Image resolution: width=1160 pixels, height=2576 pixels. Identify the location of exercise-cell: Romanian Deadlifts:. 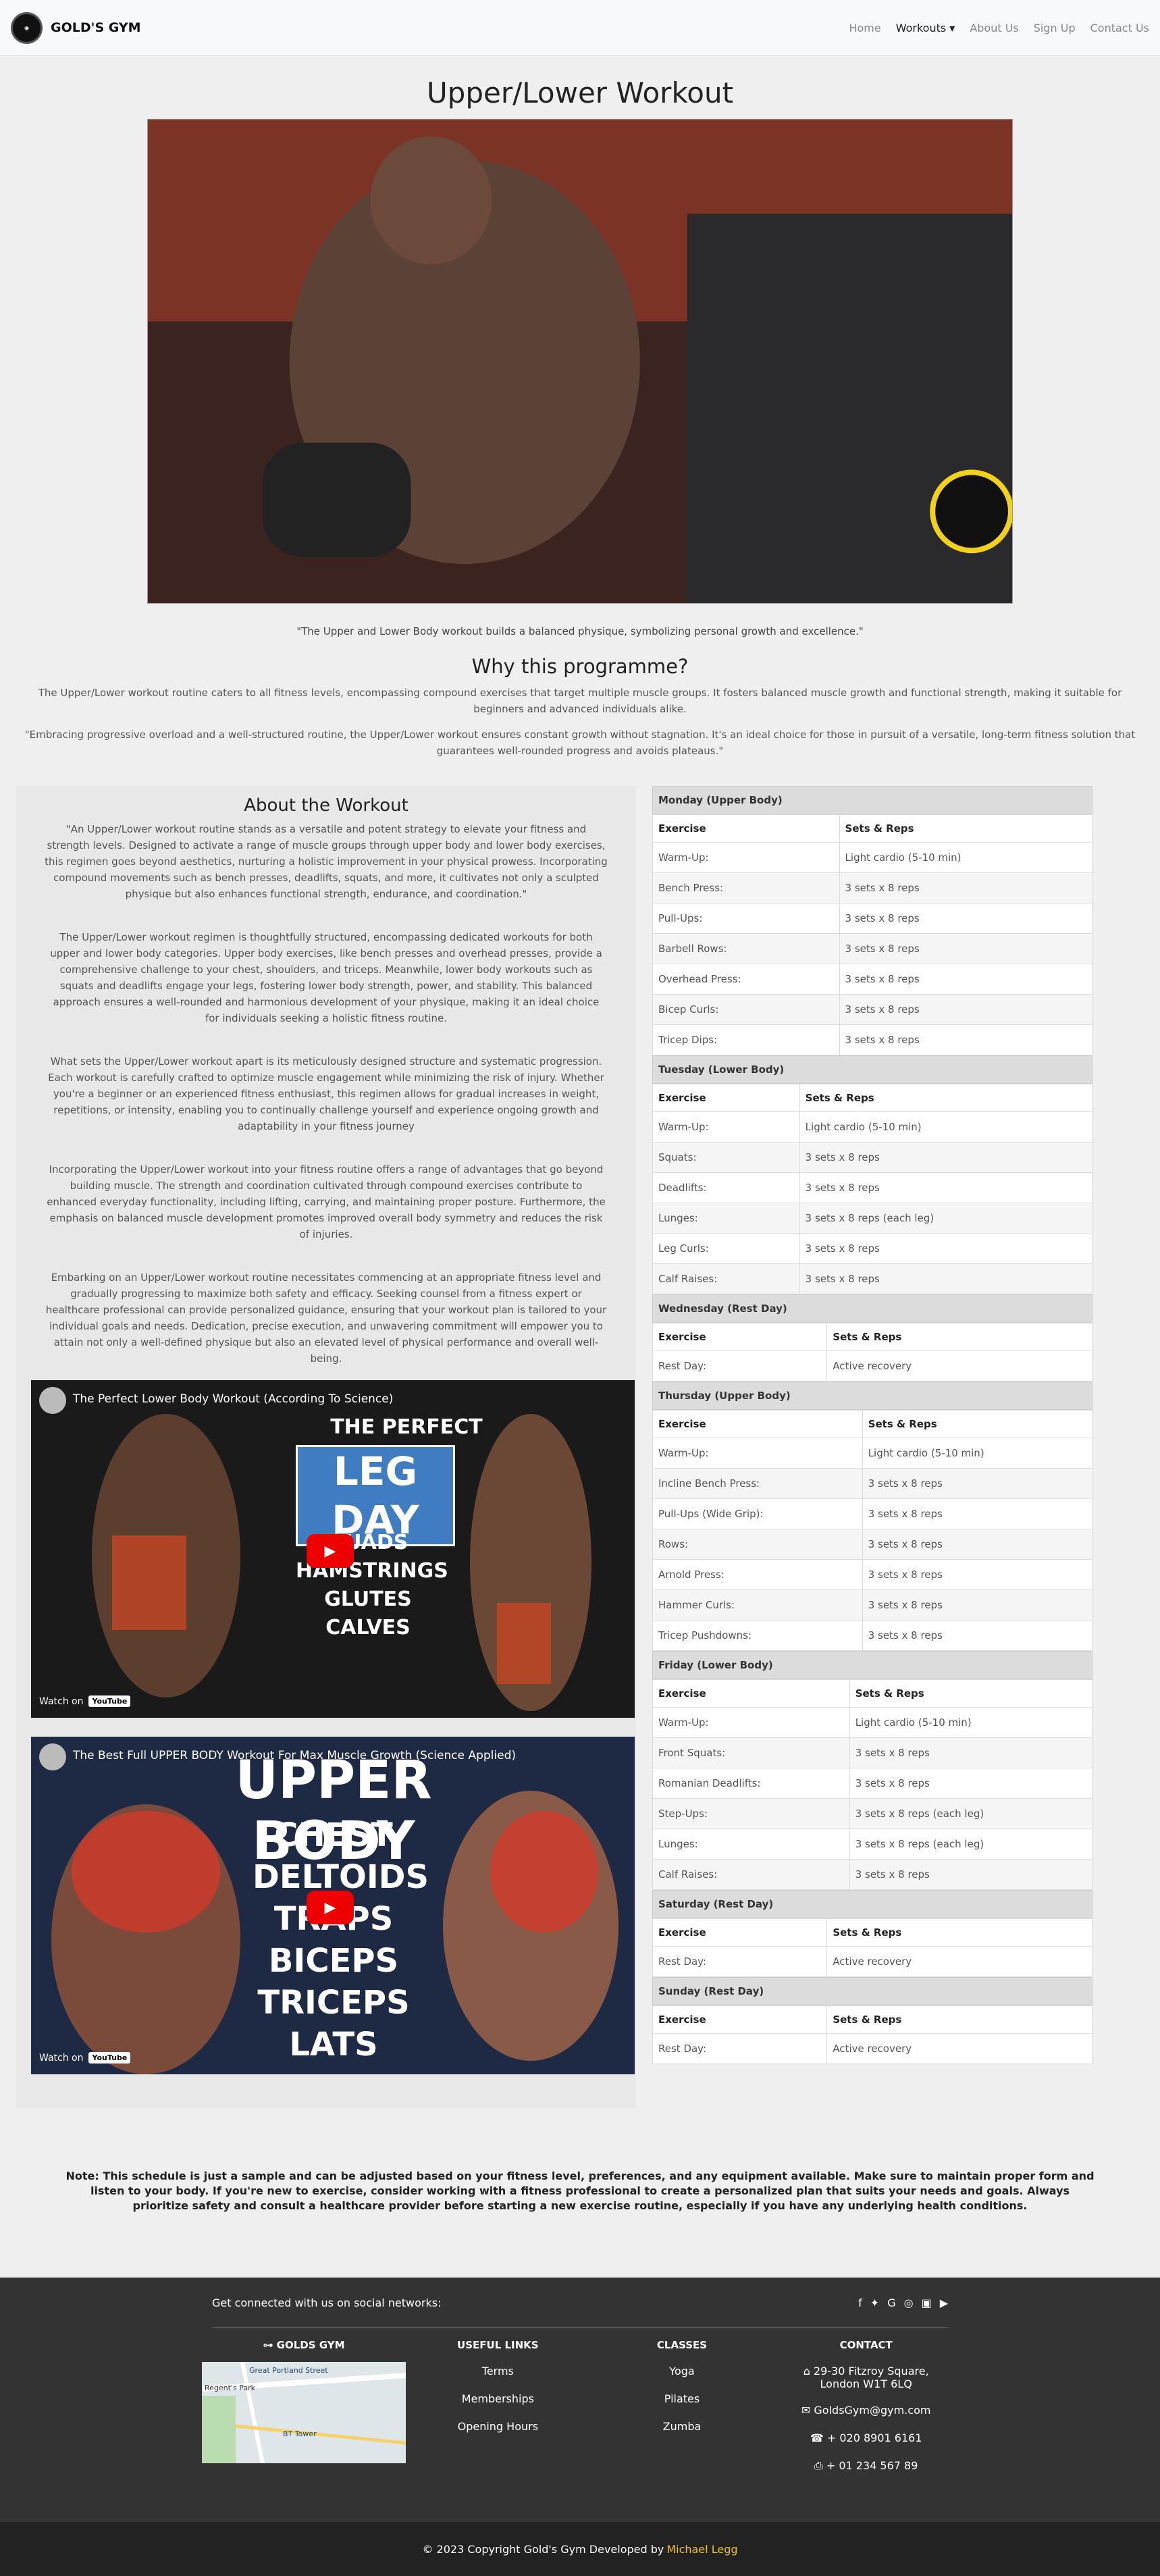
(751, 1783).